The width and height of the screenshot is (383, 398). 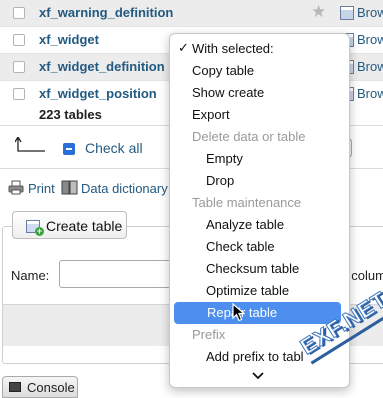 I want to click on minus-icon, so click(x=69, y=149).